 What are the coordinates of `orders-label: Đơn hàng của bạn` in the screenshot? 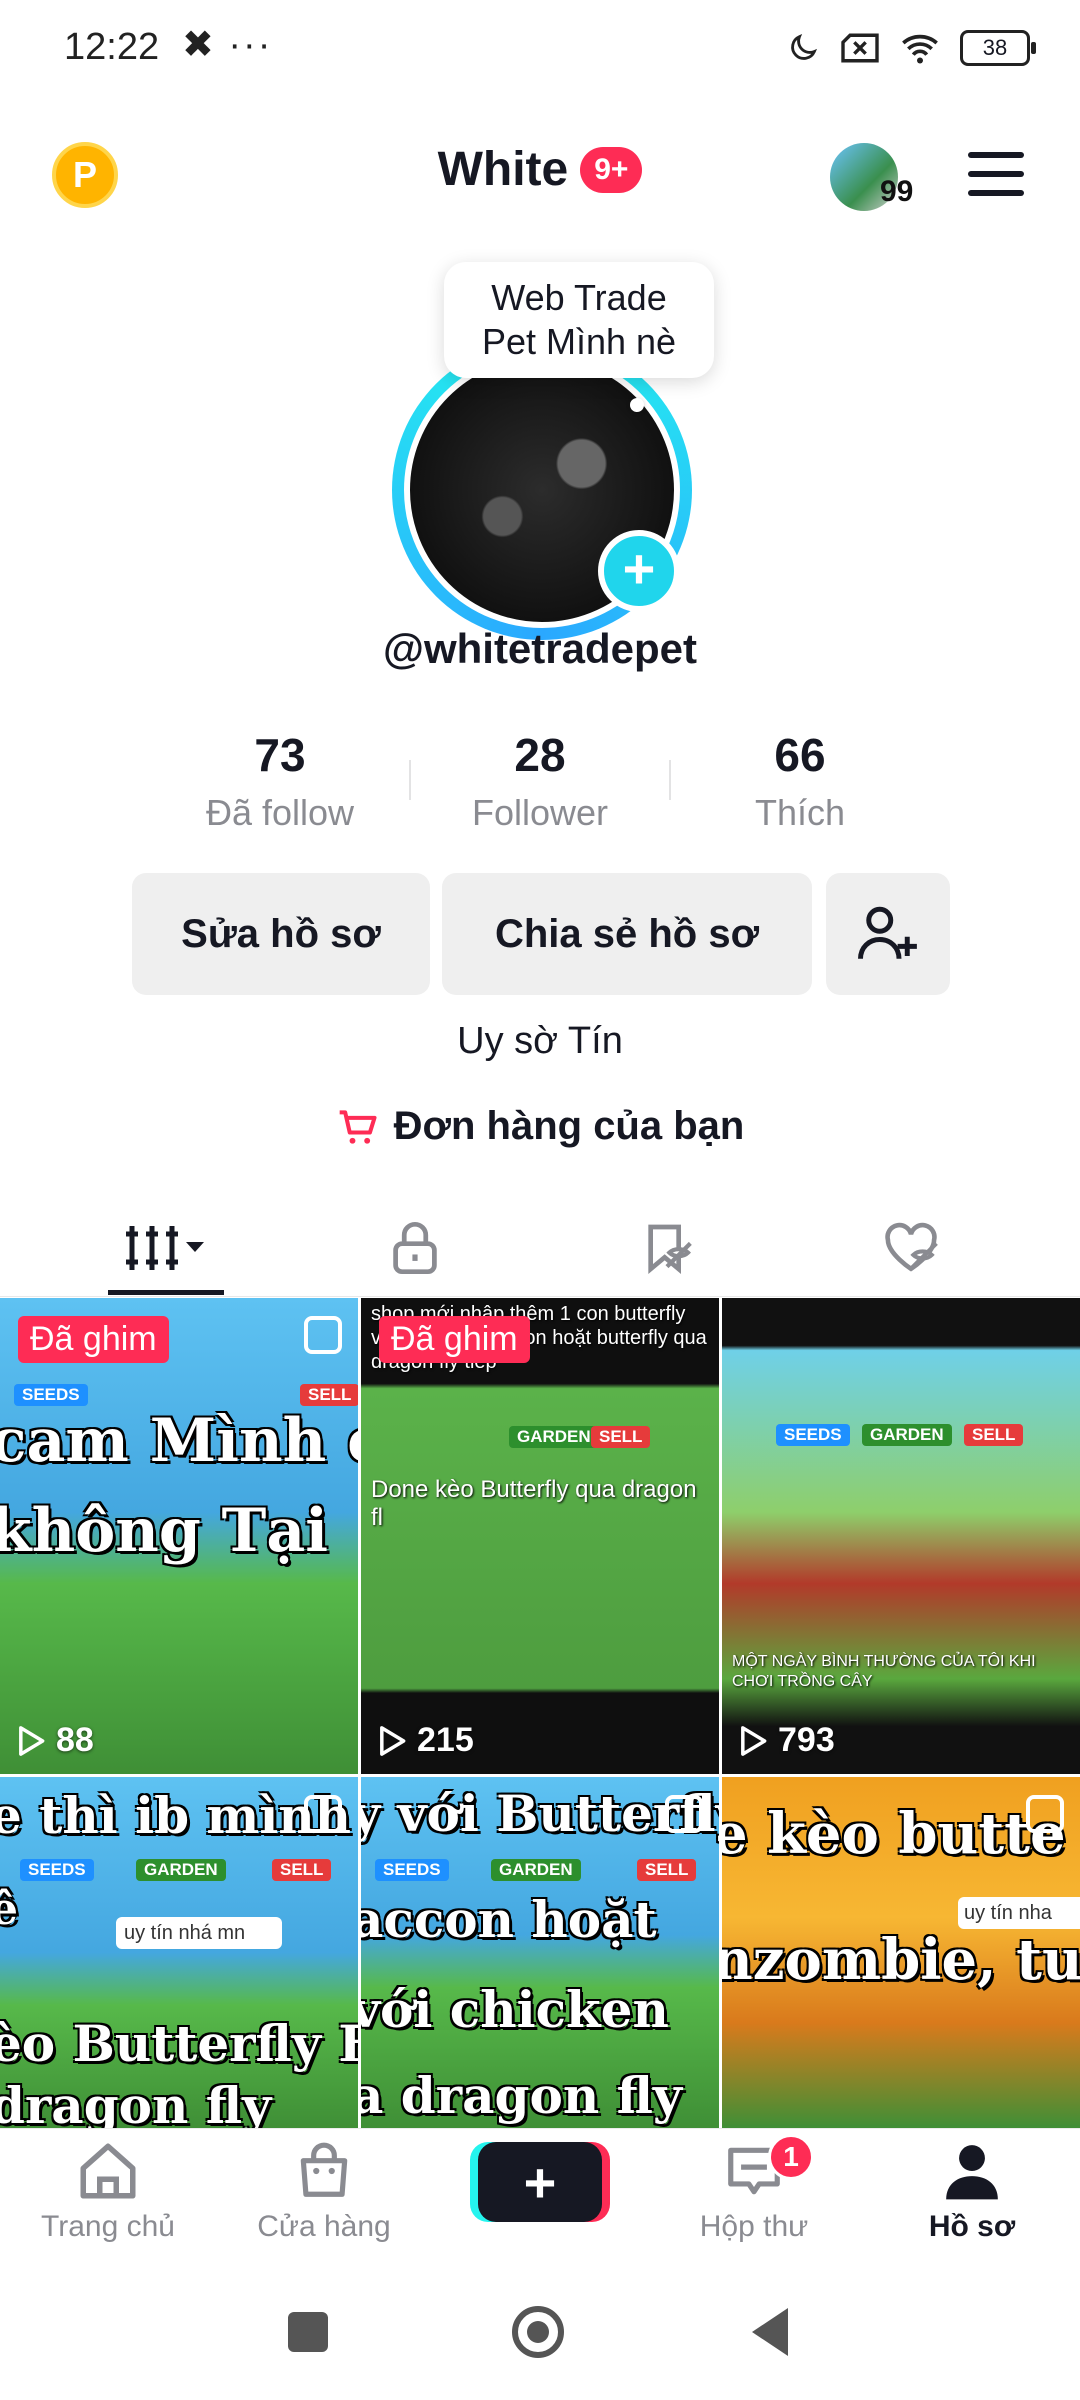 It's located at (569, 1126).